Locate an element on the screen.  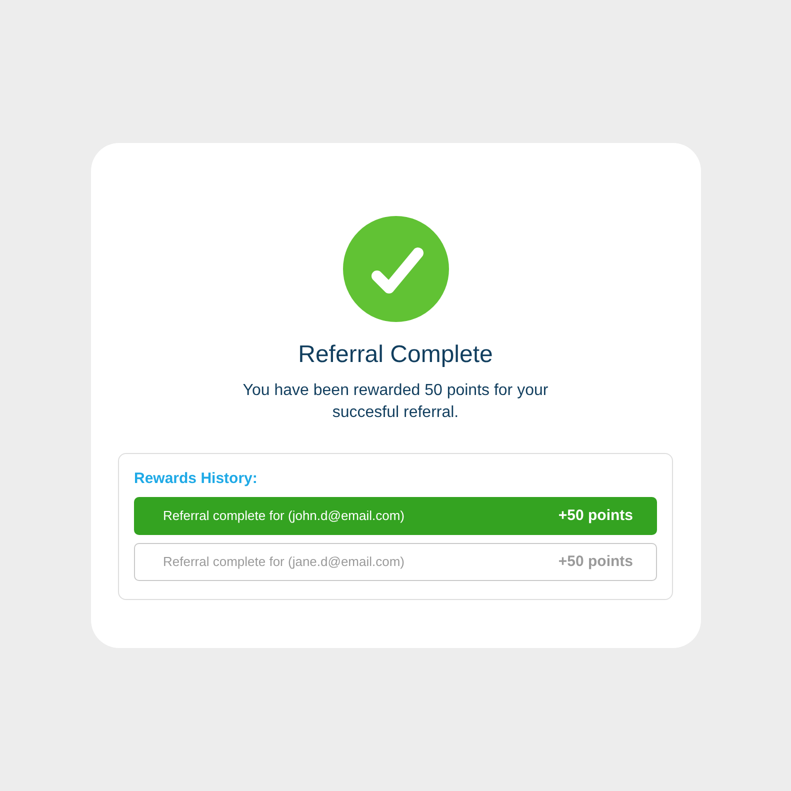
reward-description: Referral complete for (jane.d@email.com) is located at coordinates (284, 562).